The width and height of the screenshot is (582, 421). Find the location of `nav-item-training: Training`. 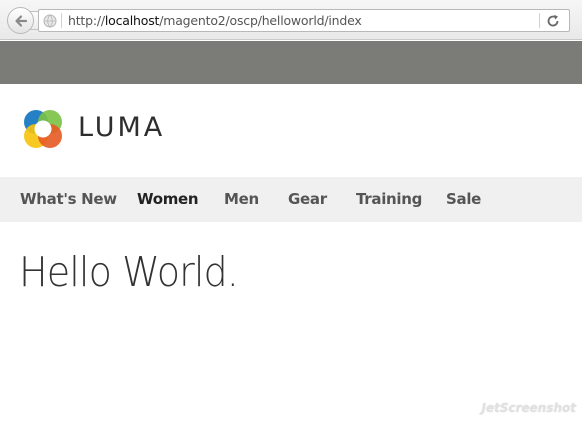

nav-item-training: Training is located at coordinates (389, 199).